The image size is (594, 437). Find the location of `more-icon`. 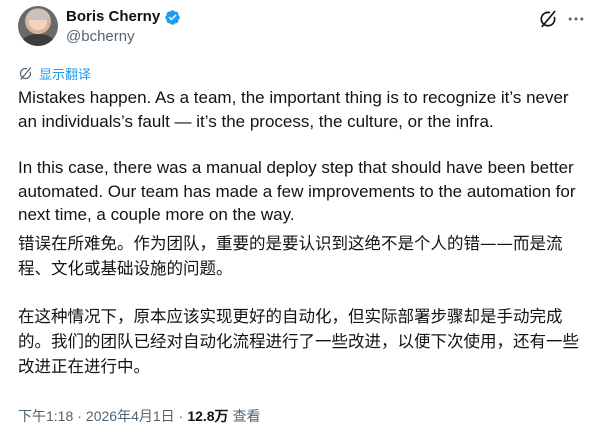

more-icon is located at coordinates (576, 19).